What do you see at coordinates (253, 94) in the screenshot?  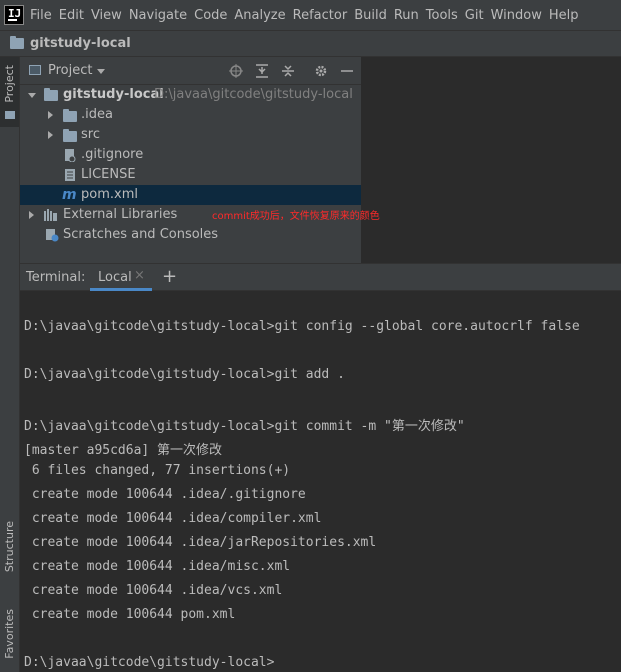 I see `tree-root-path: D:\javaa\gitcode\gitstudy-local` at bounding box center [253, 94].